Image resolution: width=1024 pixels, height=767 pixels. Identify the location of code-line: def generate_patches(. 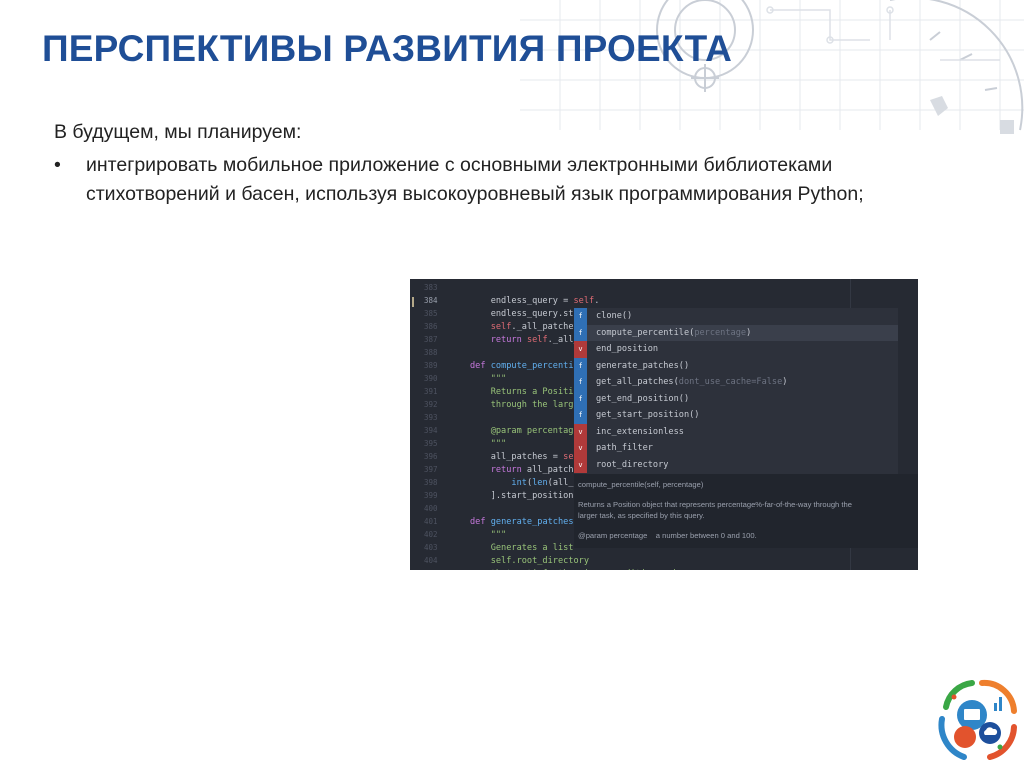
(524, 522).